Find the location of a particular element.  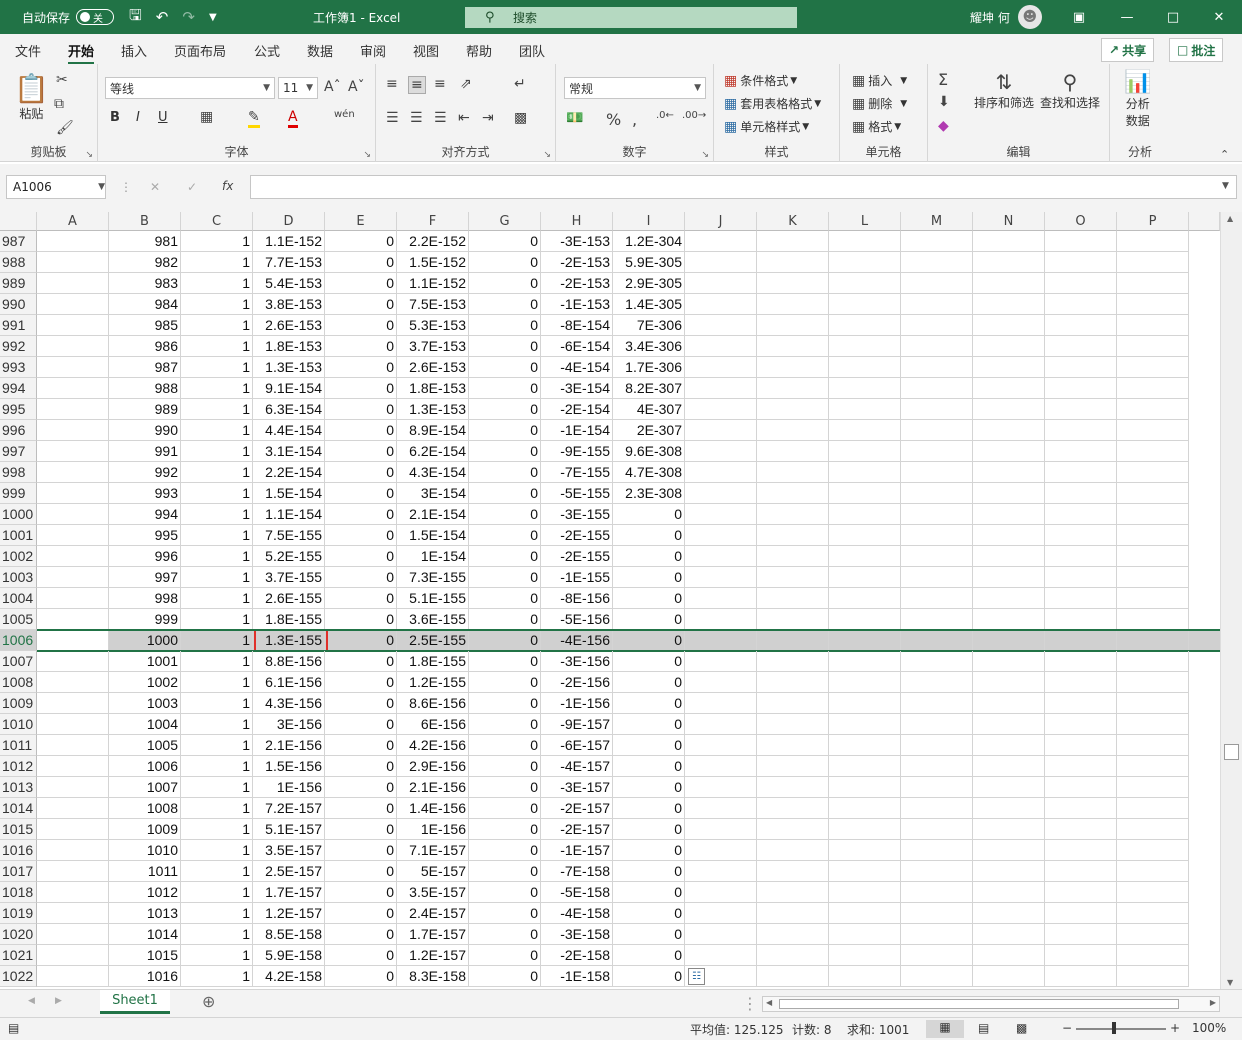

row-header: 997 is located at coordinates (18, 451).